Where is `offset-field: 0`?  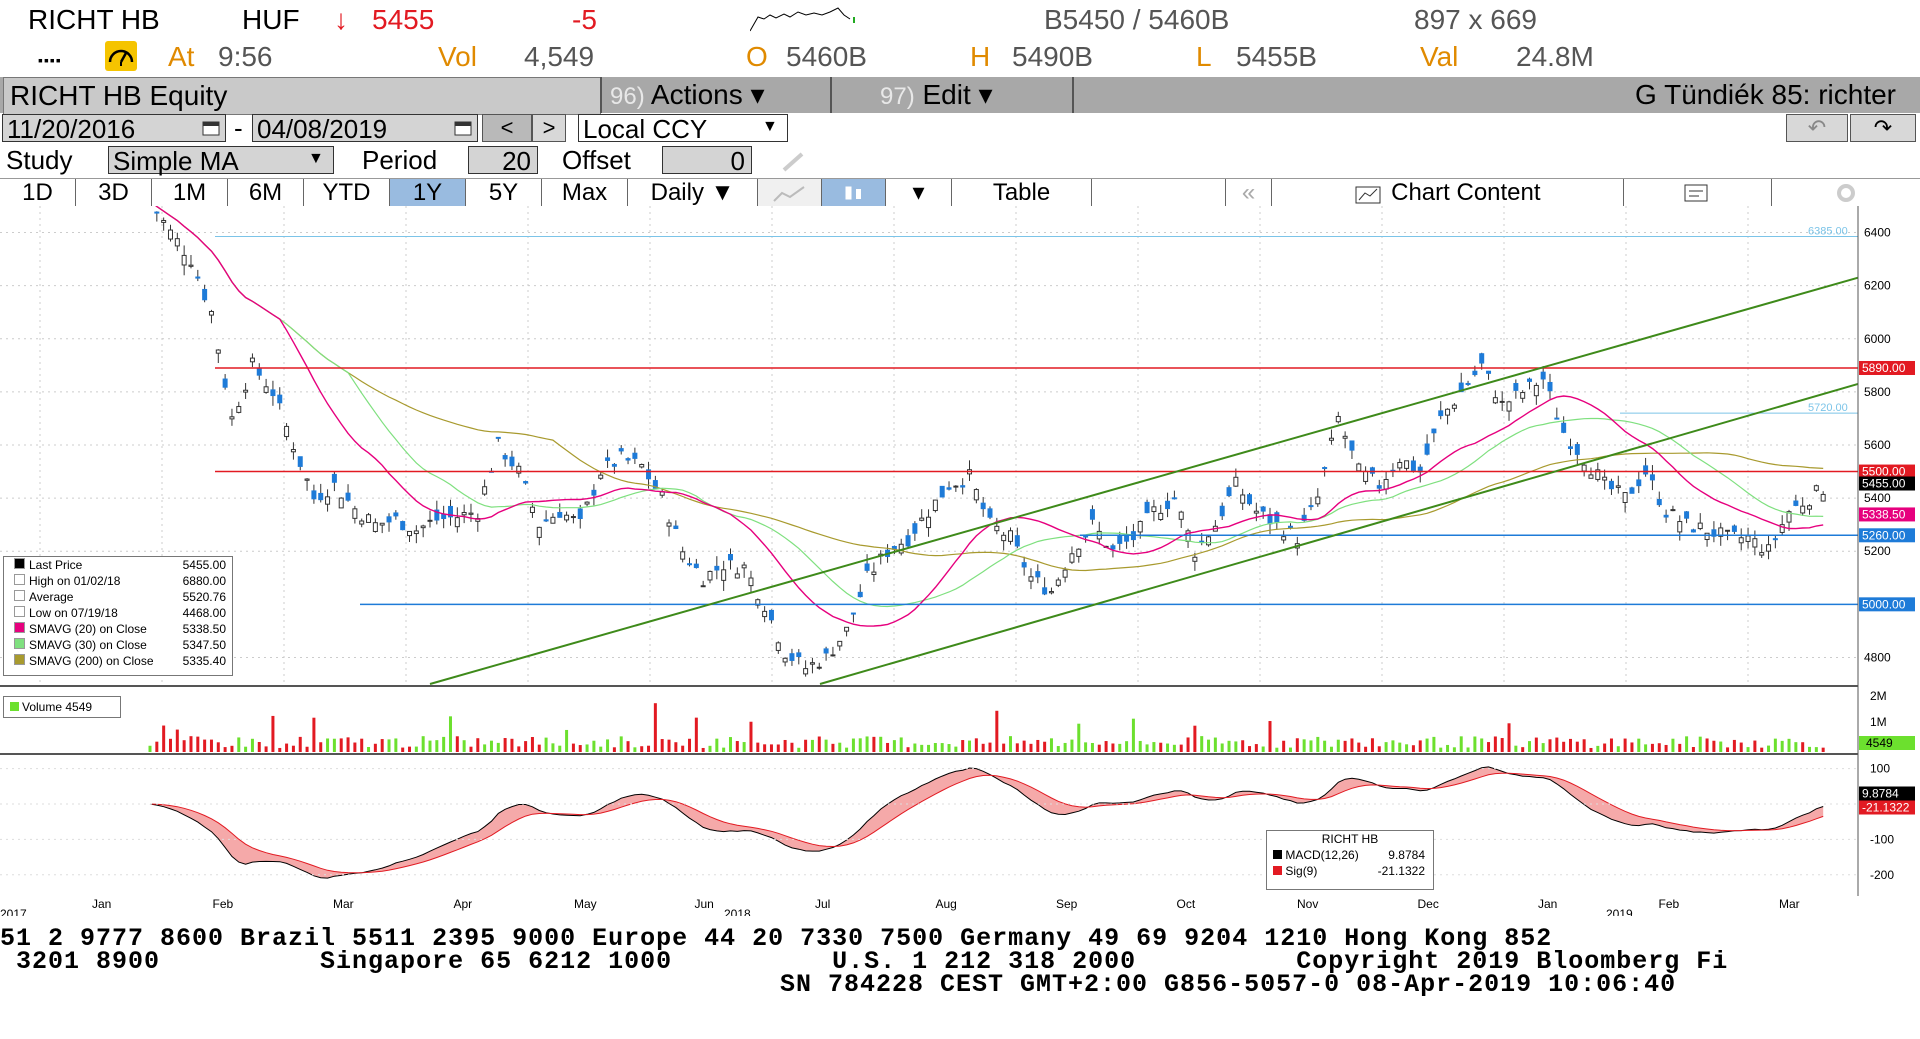
offset-field: 0 is located at coordinates (707, 160).